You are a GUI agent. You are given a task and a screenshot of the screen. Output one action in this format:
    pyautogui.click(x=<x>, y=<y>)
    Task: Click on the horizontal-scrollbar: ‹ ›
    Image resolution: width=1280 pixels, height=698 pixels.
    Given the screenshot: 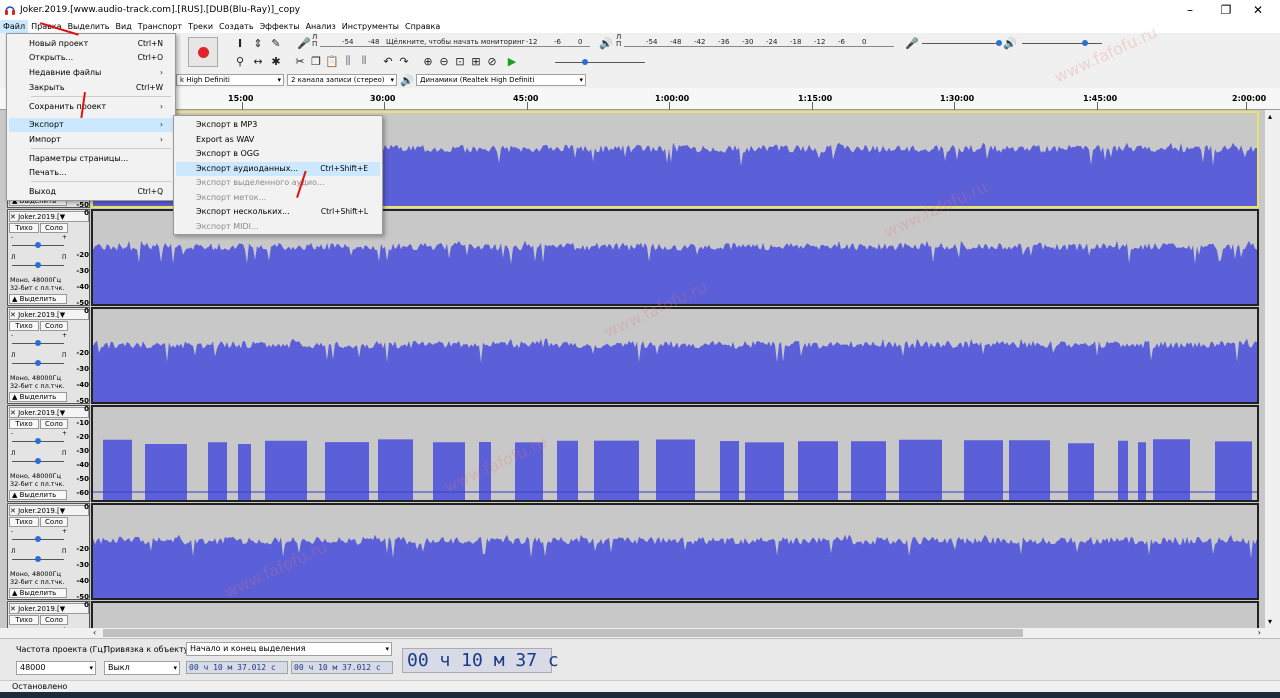 What is the action you would take?
    pyautogui.click(x=678, y=633)
    